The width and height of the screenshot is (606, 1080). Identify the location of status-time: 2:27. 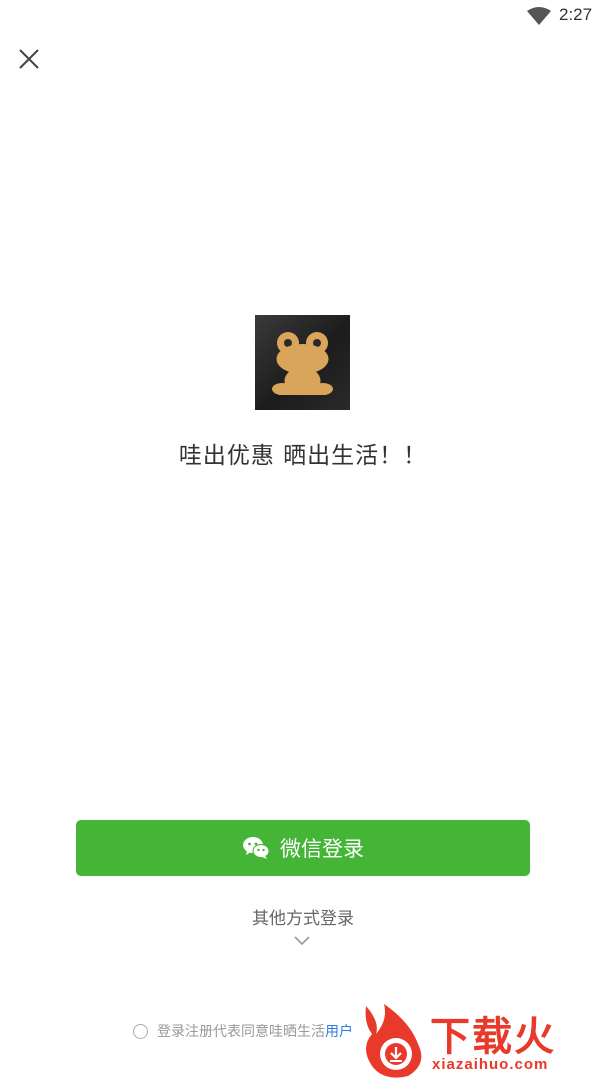
(576, 14).